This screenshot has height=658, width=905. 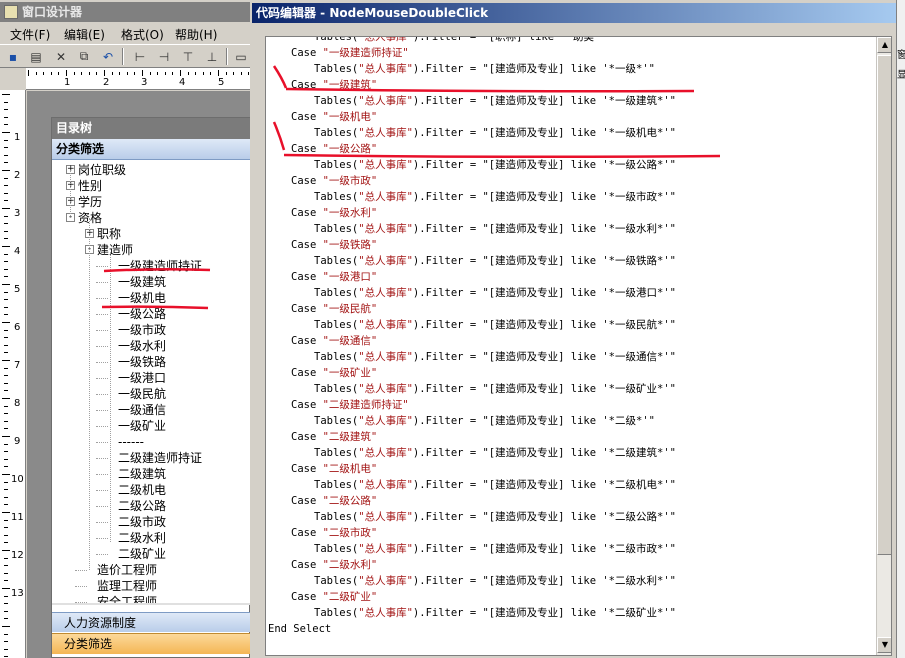 I want to click on code-line: Case "一级市政", so click(x=334, y=181).